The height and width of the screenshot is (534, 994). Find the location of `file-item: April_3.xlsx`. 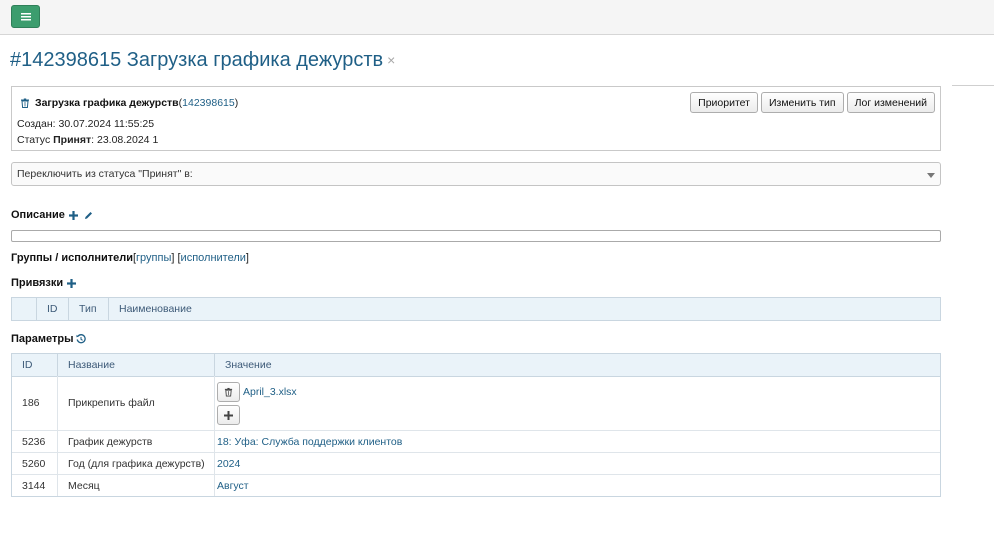

file-item: April_3.xlsx is located at coordinates (257, 392).